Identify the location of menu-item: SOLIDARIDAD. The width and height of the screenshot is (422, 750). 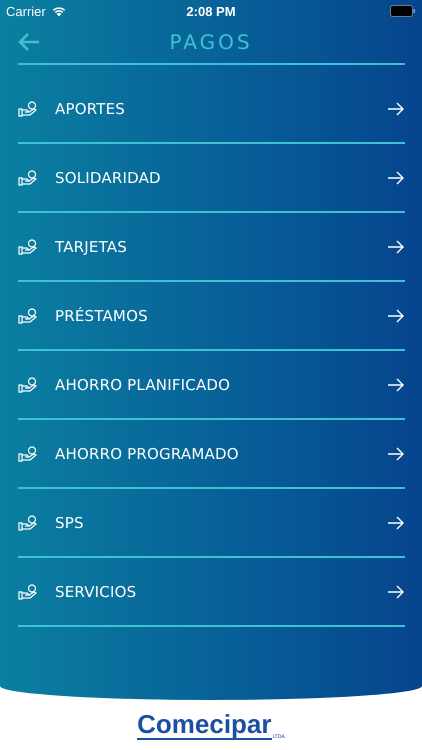
(211, 178).